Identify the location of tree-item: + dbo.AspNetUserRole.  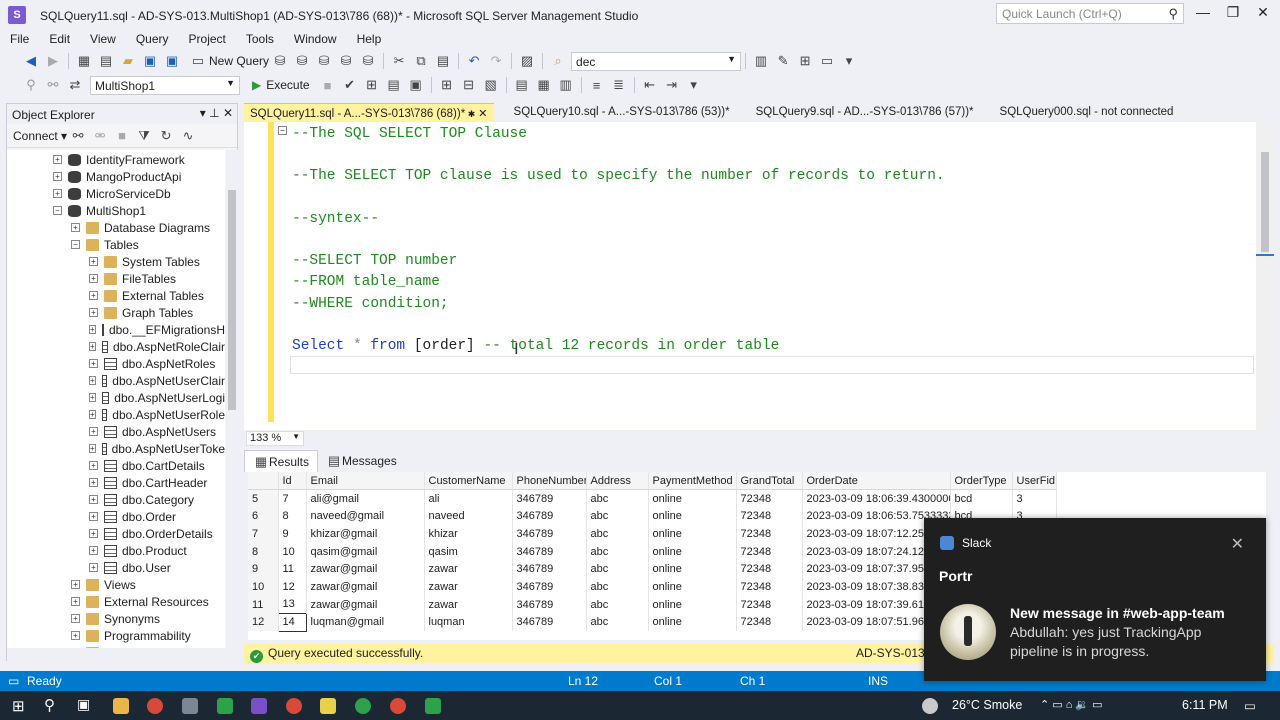
(116, 414).